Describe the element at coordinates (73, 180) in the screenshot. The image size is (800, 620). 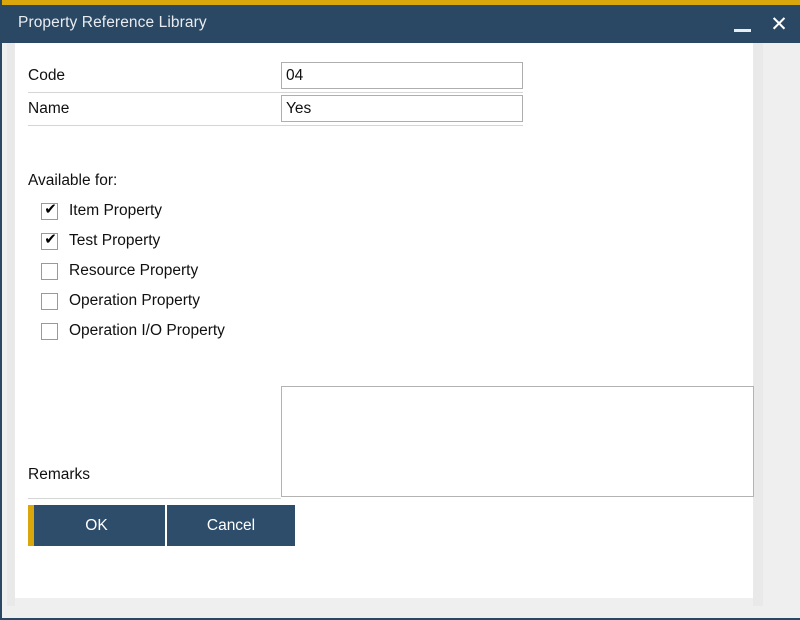
I see `available-for-label: Available for:` at that location.